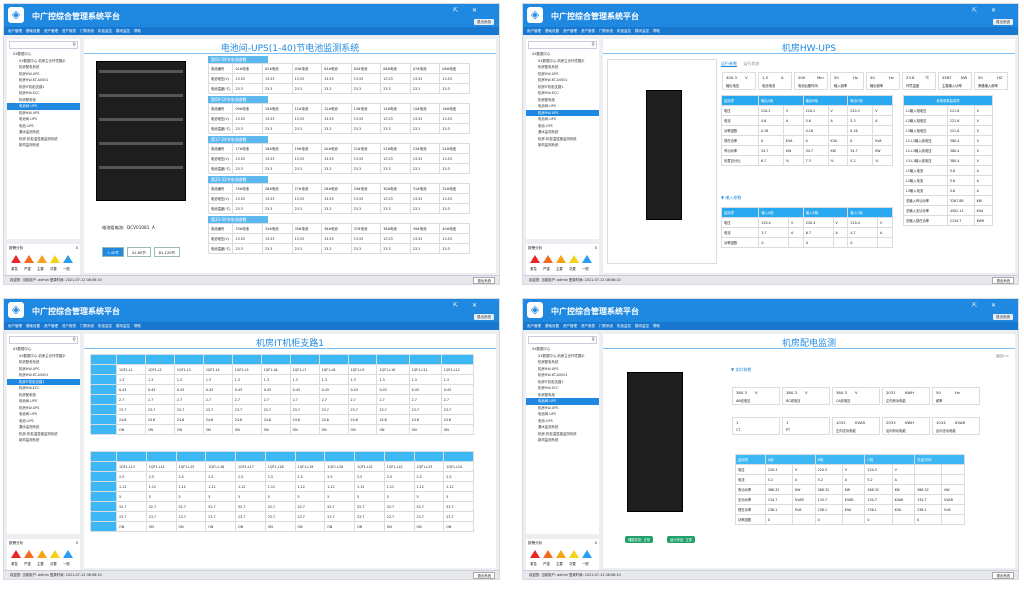 The height and width of the screenshot is (595, 1024). I want to click on row-label: 电池编号, so click(220, 228).